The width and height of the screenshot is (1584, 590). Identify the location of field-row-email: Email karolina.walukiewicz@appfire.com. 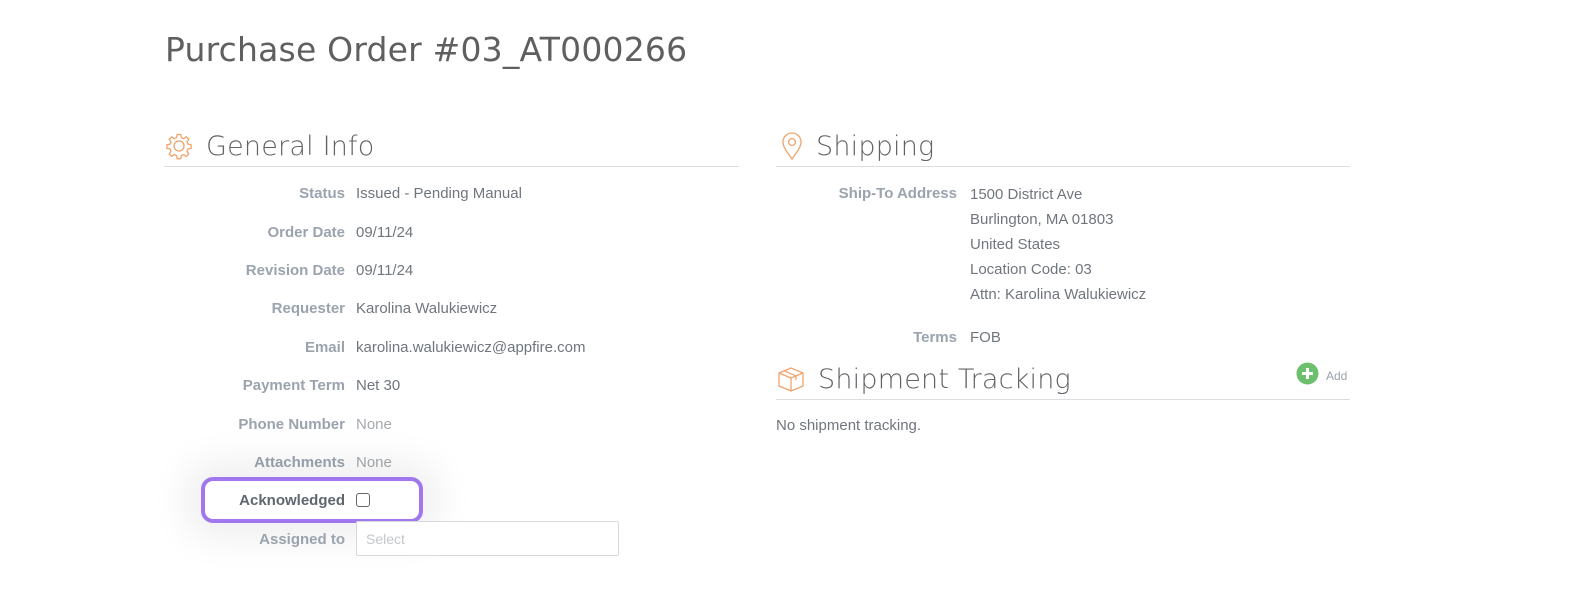
(375, 347).